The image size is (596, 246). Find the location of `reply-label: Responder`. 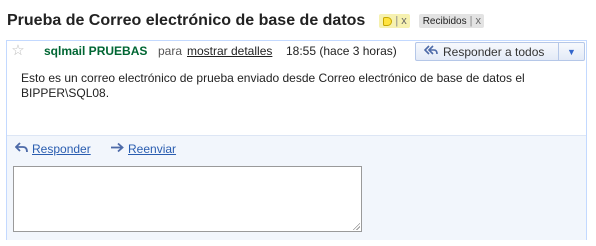

reply-label: Responder is located at coordinates (61, 148).